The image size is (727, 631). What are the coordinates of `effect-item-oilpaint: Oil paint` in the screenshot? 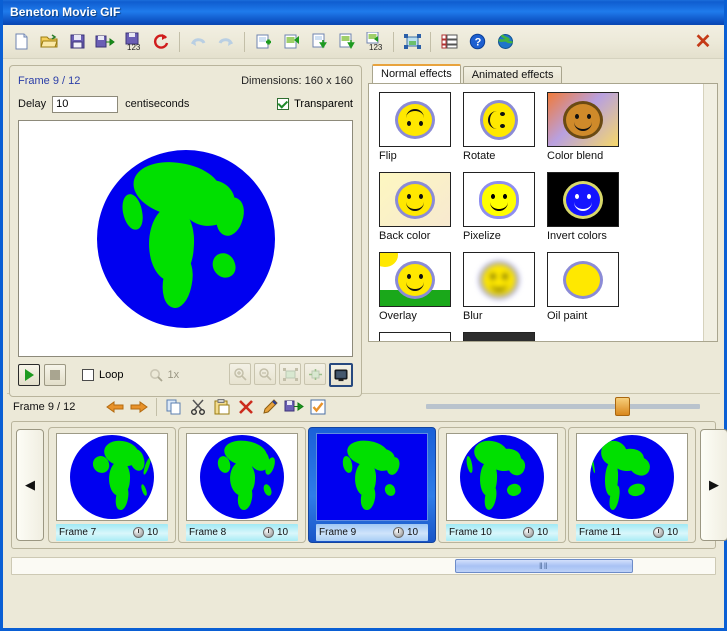 It's located at (589, 287).